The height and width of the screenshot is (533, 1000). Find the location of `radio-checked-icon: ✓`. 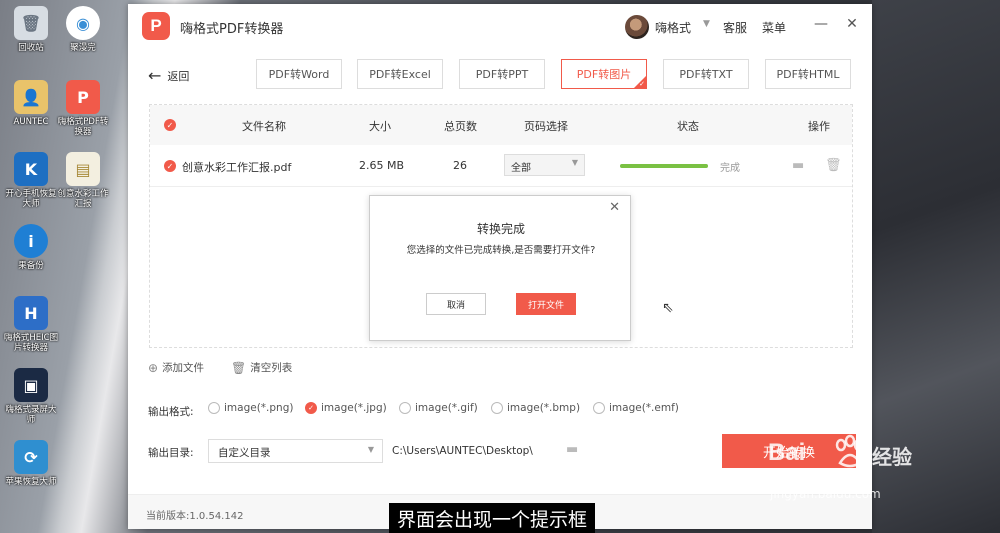

radio-checked-icon: ✓ is located at coordinates (311, 408).